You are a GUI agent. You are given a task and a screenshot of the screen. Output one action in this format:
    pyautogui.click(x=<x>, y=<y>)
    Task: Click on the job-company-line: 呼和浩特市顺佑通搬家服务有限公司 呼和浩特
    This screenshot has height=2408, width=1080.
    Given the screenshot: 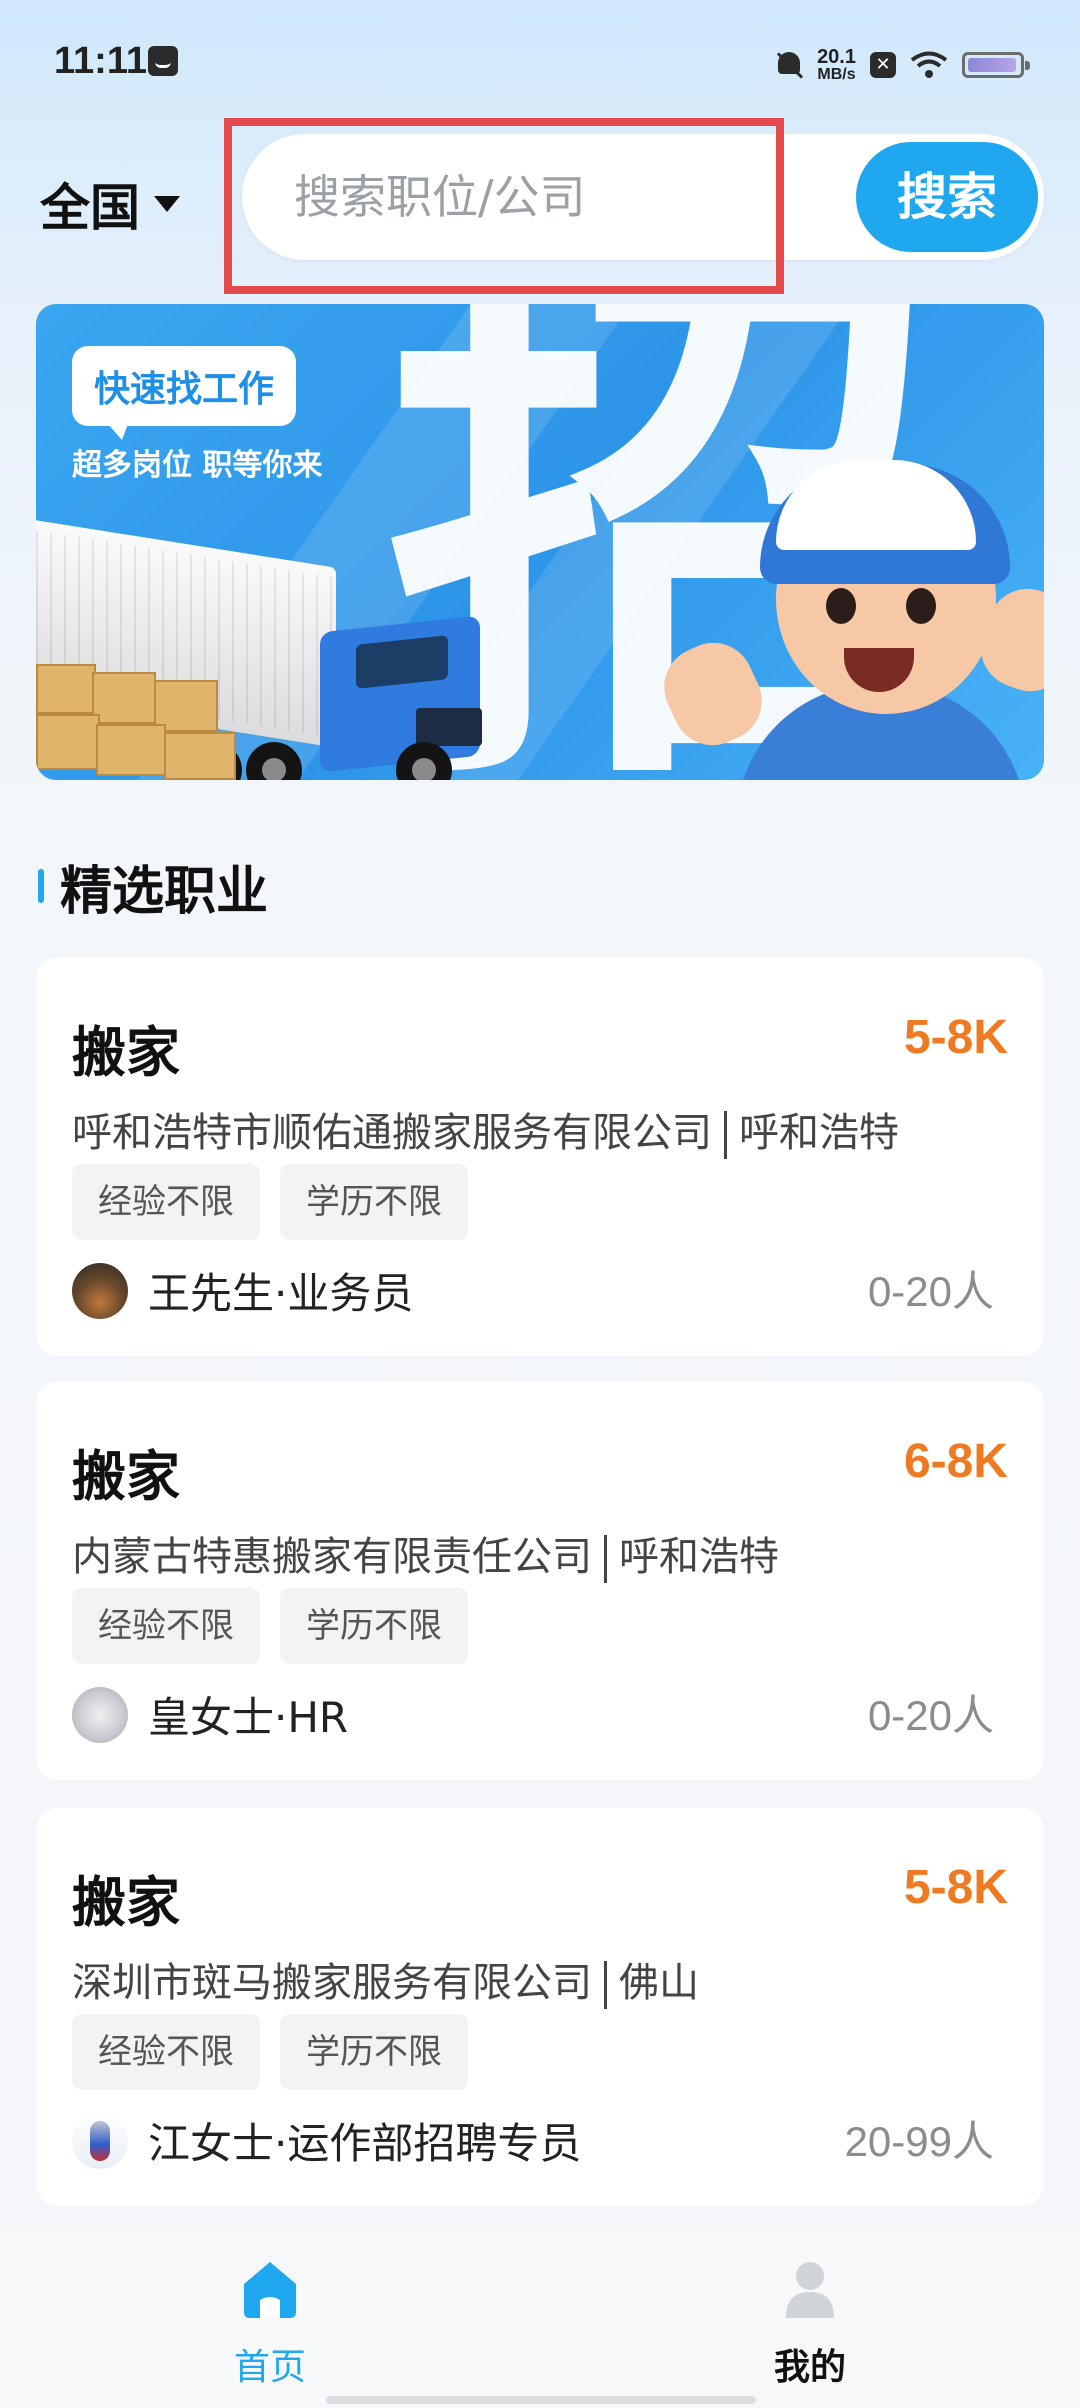 What is the action you would take?
    pyautogui.click(x=485, y=1129)
    